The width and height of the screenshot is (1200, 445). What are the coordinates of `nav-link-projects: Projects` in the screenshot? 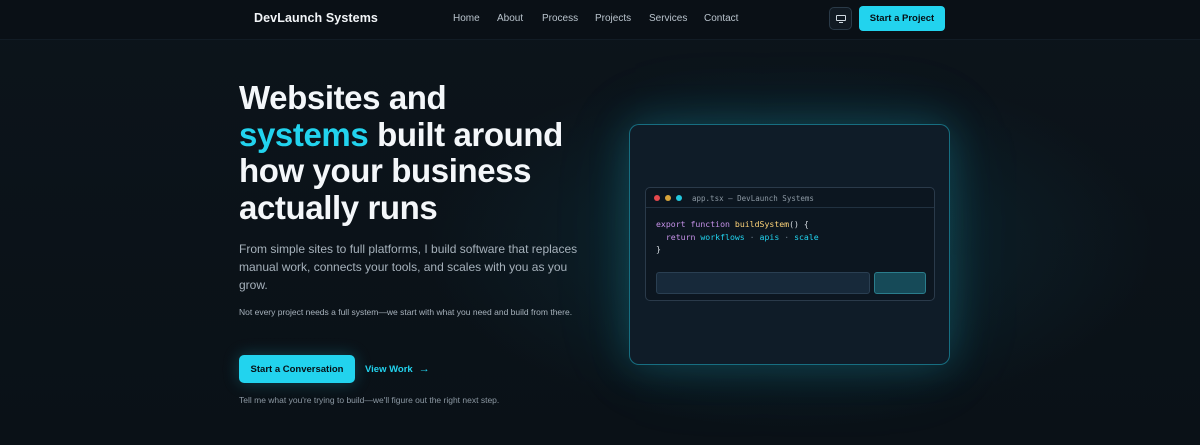 It's located at (622, 18).